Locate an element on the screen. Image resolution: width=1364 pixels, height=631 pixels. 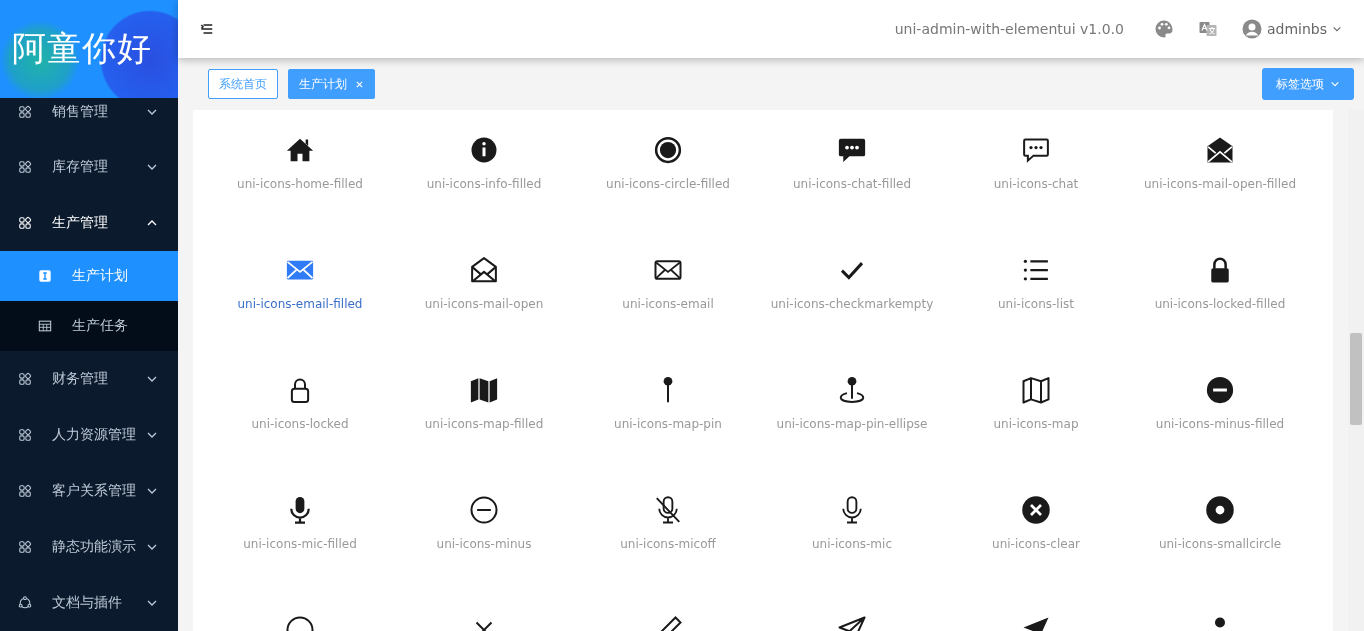
microphone-off-icon is located at coordinates (668, 510).